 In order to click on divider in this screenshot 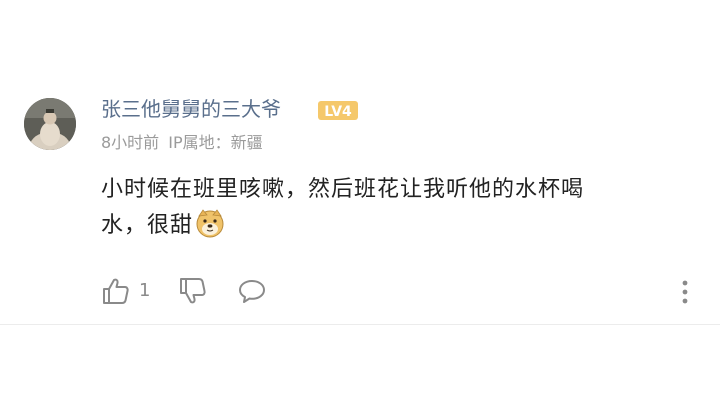, I will do `click(360, 324)`.